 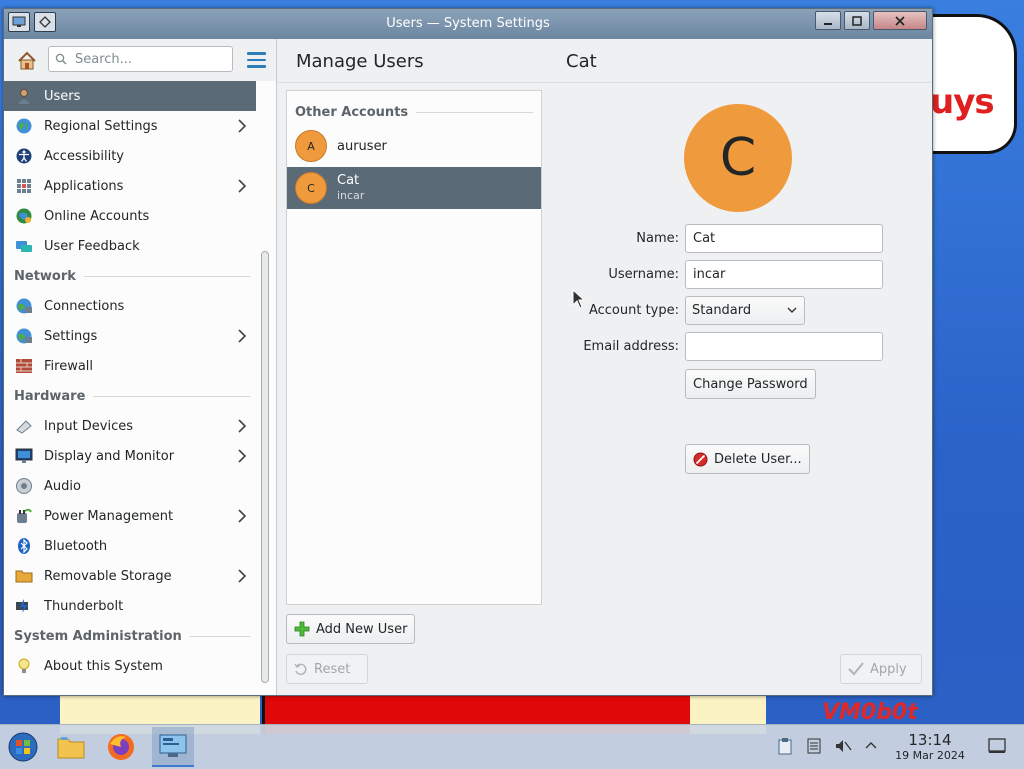 I want to click on sidebar-item-online-accounts: Online Accounts, so click(x=130, y=216).